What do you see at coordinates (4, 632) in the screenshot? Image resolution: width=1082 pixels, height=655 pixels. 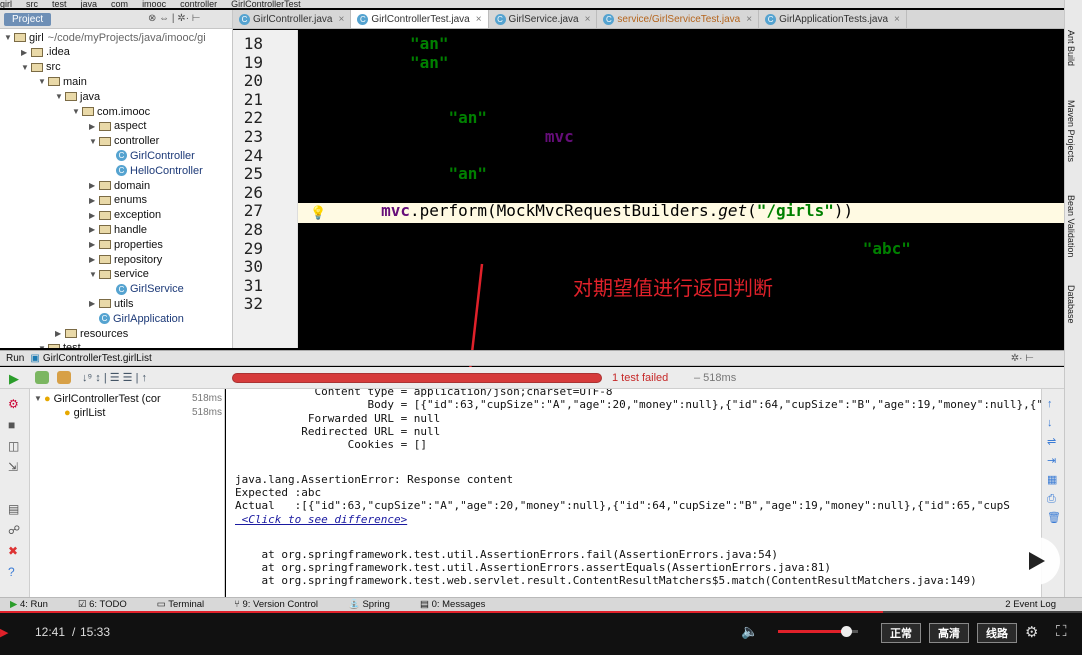 I see `play-icon: ▶` at bounding box center [4, 632].